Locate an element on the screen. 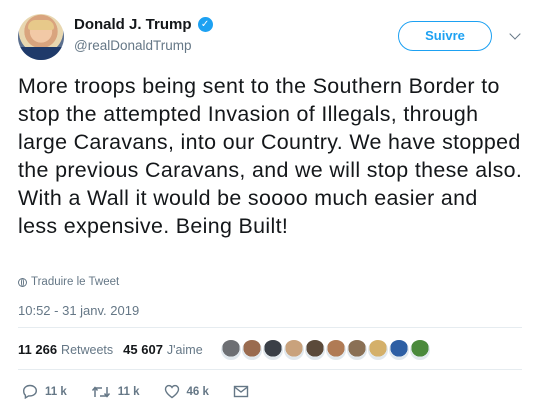 This screenshot has height=418, width=540. translate-label: Traduire le Tweet is located at coordinates (75, 282).